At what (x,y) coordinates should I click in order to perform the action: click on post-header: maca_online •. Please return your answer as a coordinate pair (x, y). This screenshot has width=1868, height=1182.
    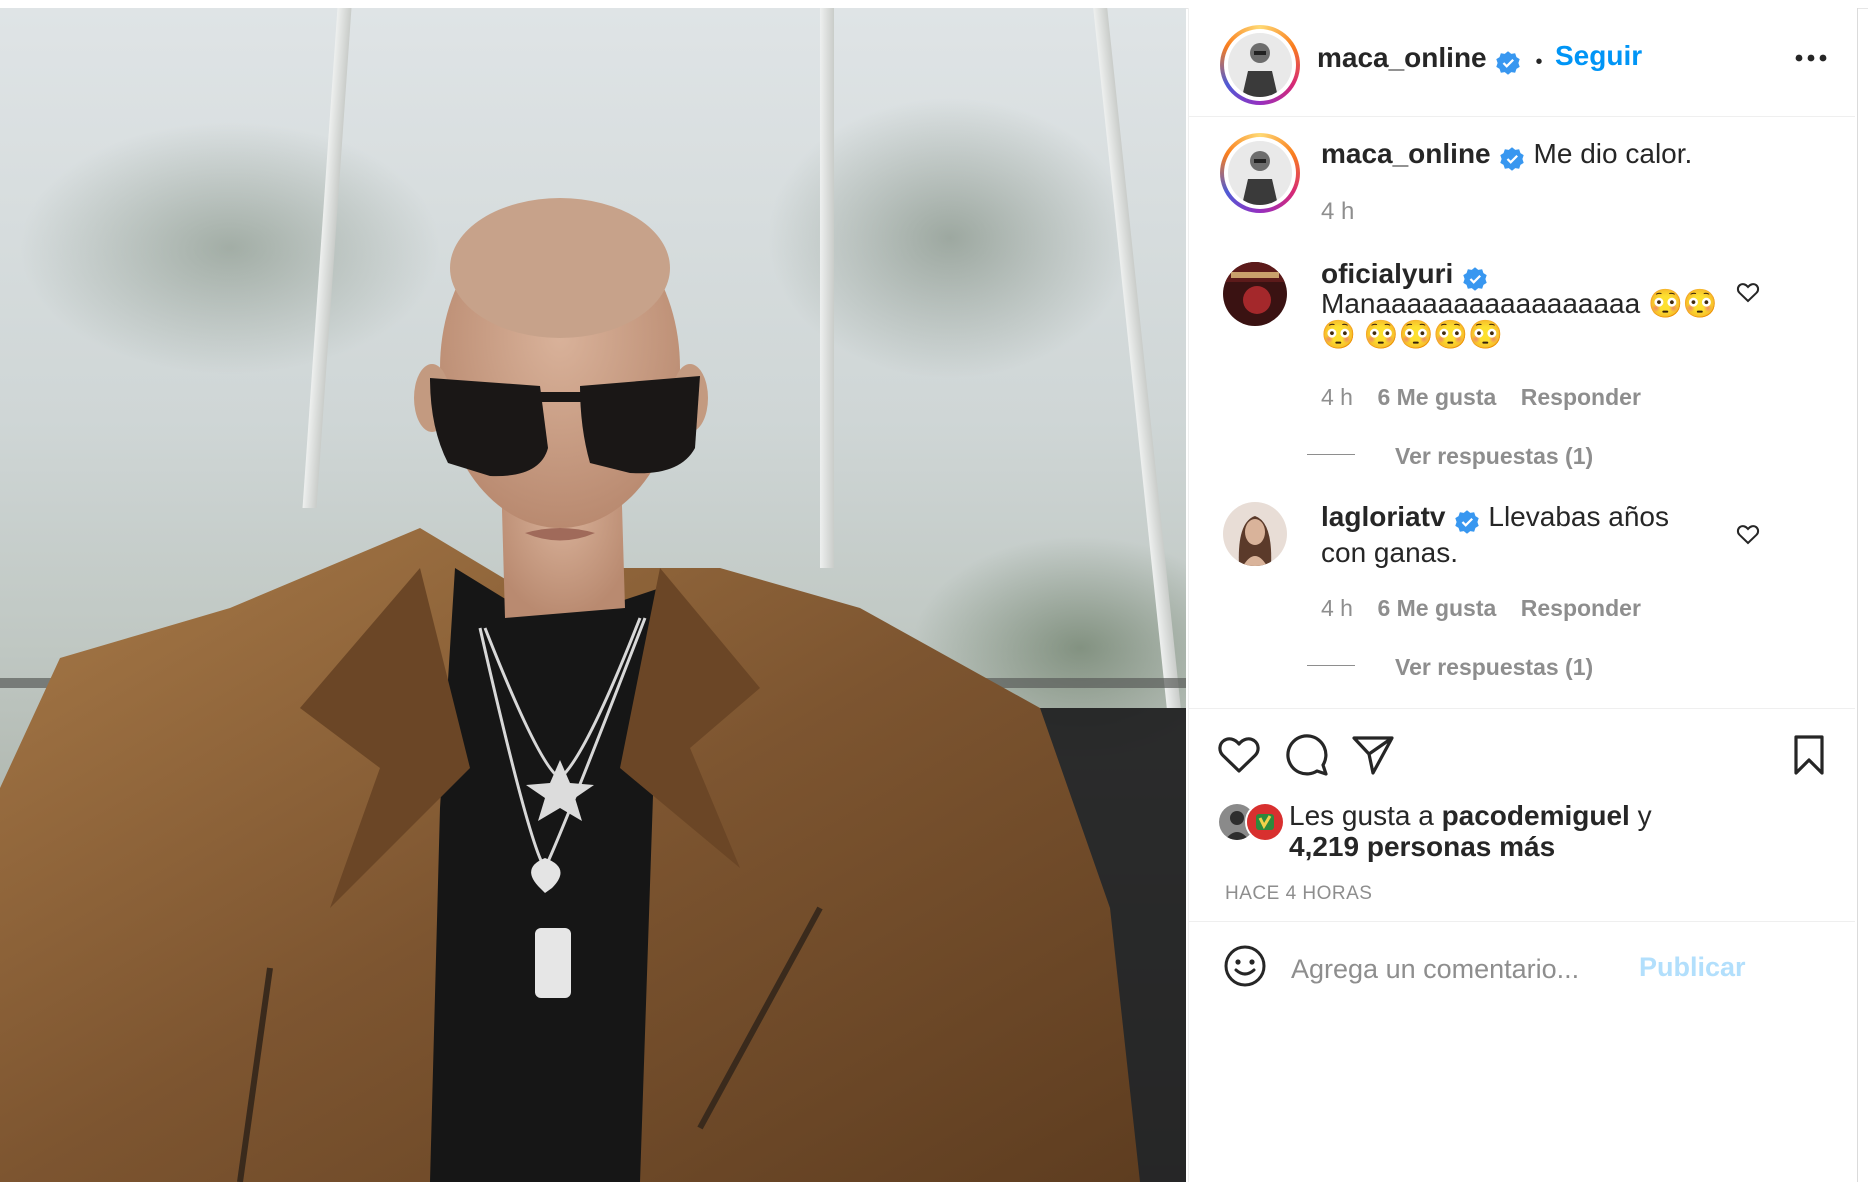
    Looking at the image, I should click on (1435, 59).